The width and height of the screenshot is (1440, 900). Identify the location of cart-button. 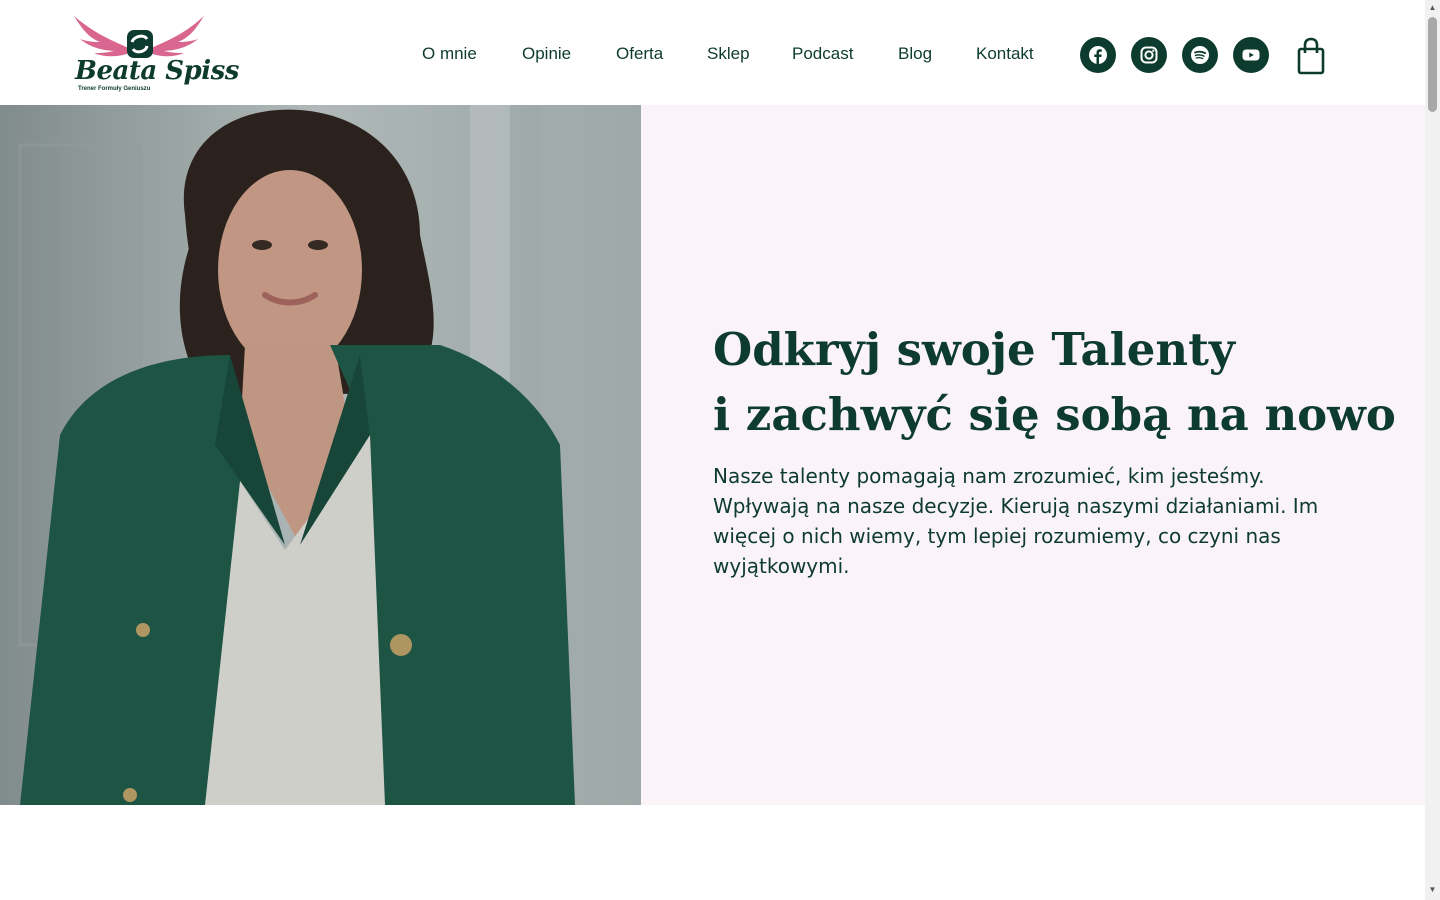
(1311, 56).